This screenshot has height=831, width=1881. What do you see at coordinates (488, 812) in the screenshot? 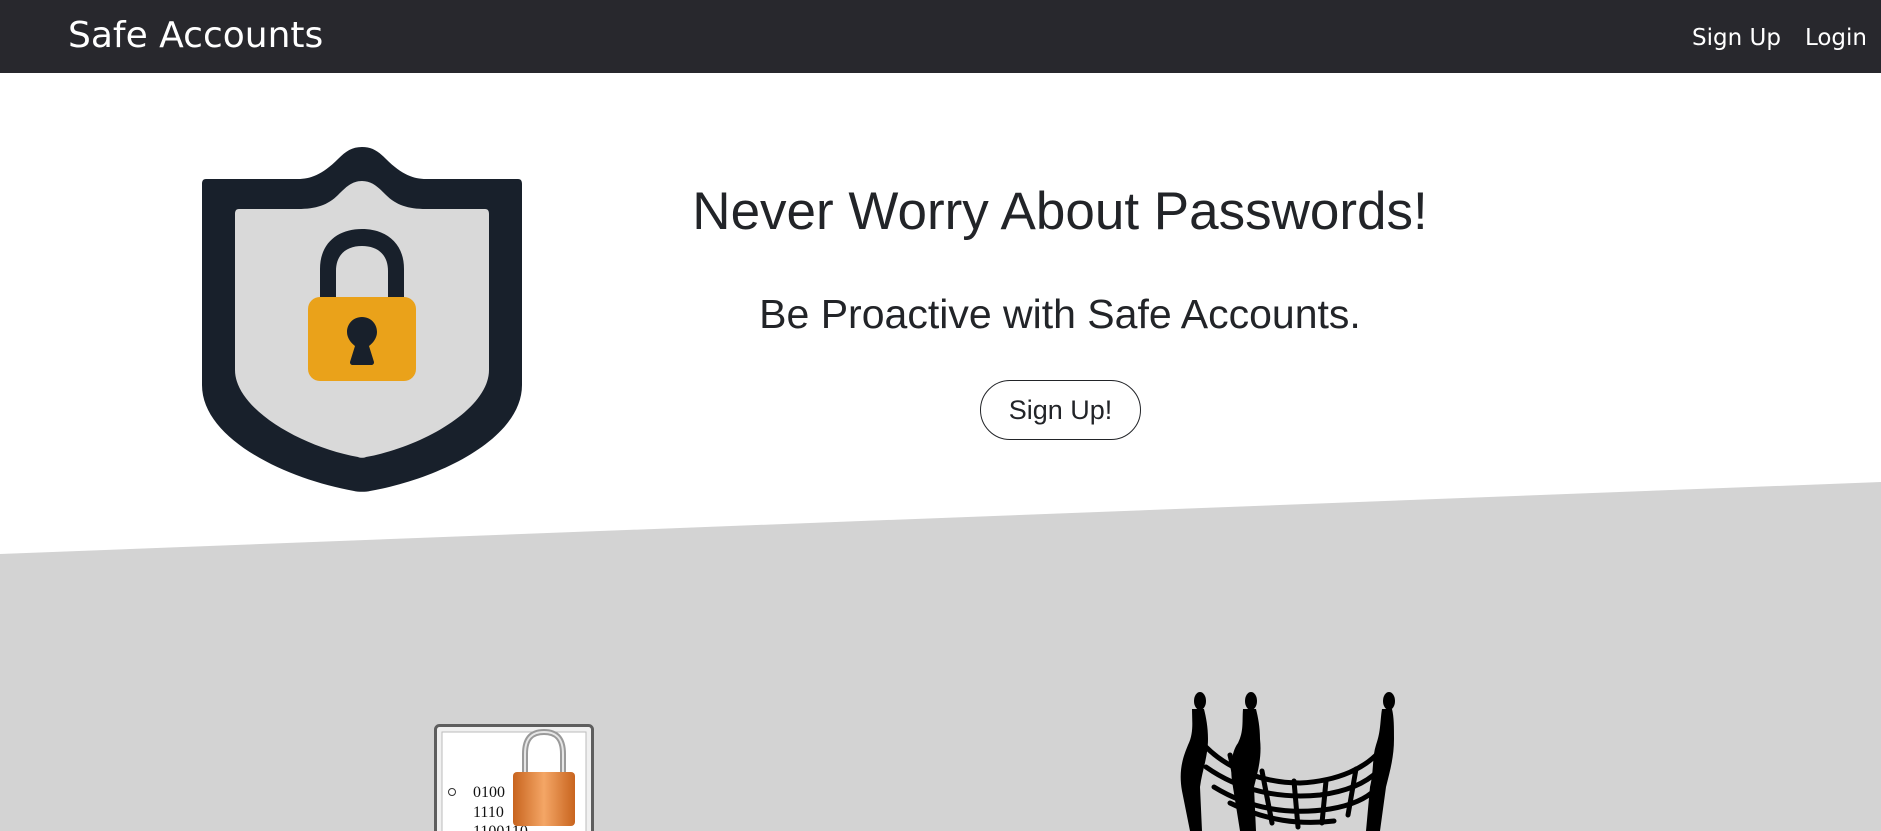
I see `encryption-digits-line-2: 1110` at bounding box center [488, 812].